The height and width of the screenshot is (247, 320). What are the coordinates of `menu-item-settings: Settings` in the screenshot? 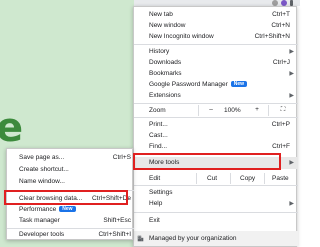 It's located at (216, 192).